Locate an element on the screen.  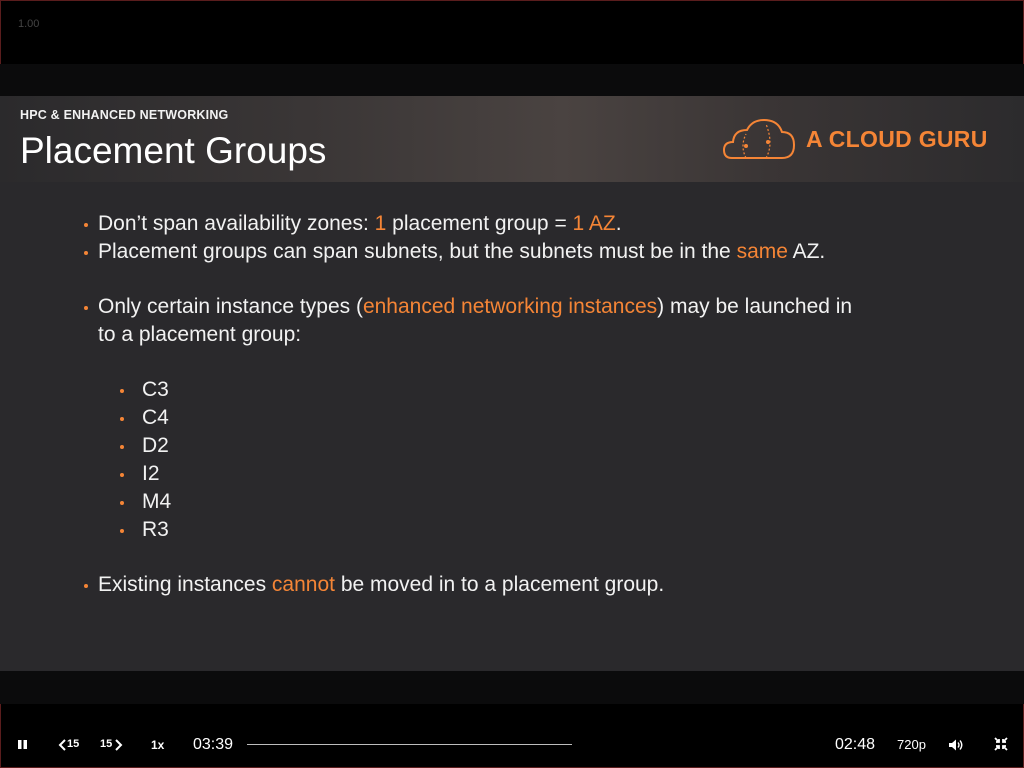
pause-icon is located at coordinates (22, 744).